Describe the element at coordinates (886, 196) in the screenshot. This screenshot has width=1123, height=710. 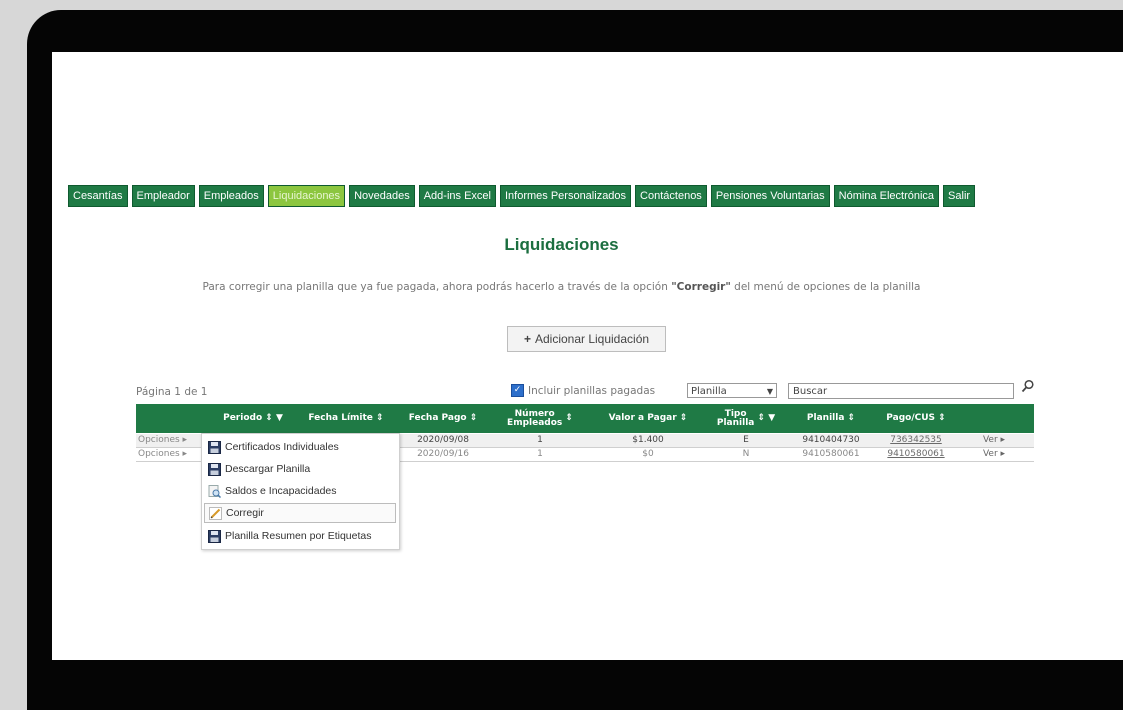
I see `nav-nomina-electronica: Nómina Electrónica` at that location.